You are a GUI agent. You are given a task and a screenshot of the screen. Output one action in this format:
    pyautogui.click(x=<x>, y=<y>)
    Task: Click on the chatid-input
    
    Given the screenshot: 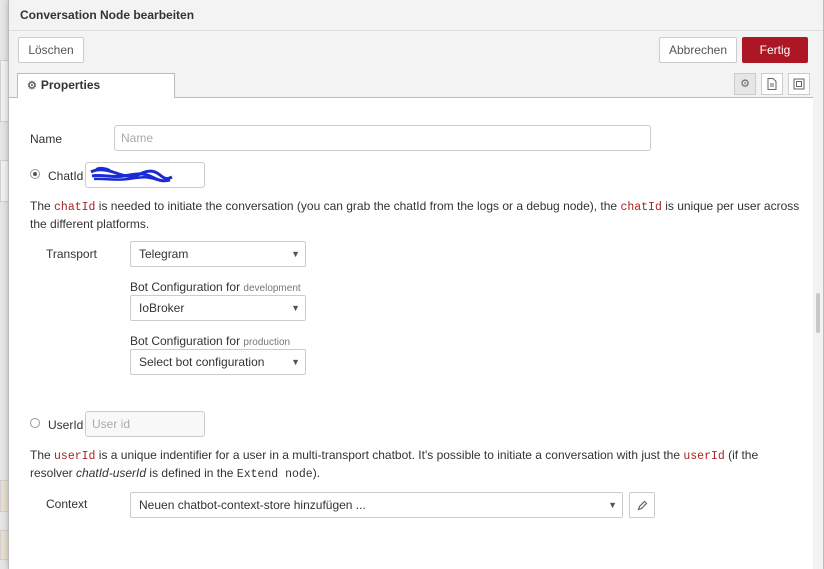 What is the action you would take?
    pyautogui.click(x=145, y=175)
    